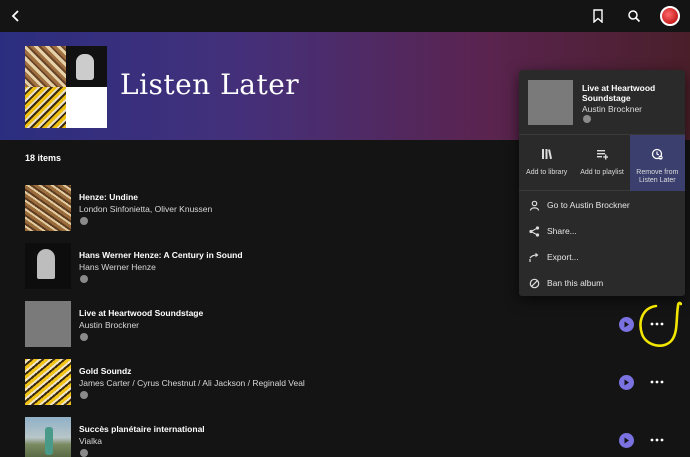 This screenshot has height=457, width=690. Describe the element at coordinates (588, 205) in the screenshot. I see `menu-item-label: Go to Austin Brockner` at that location.